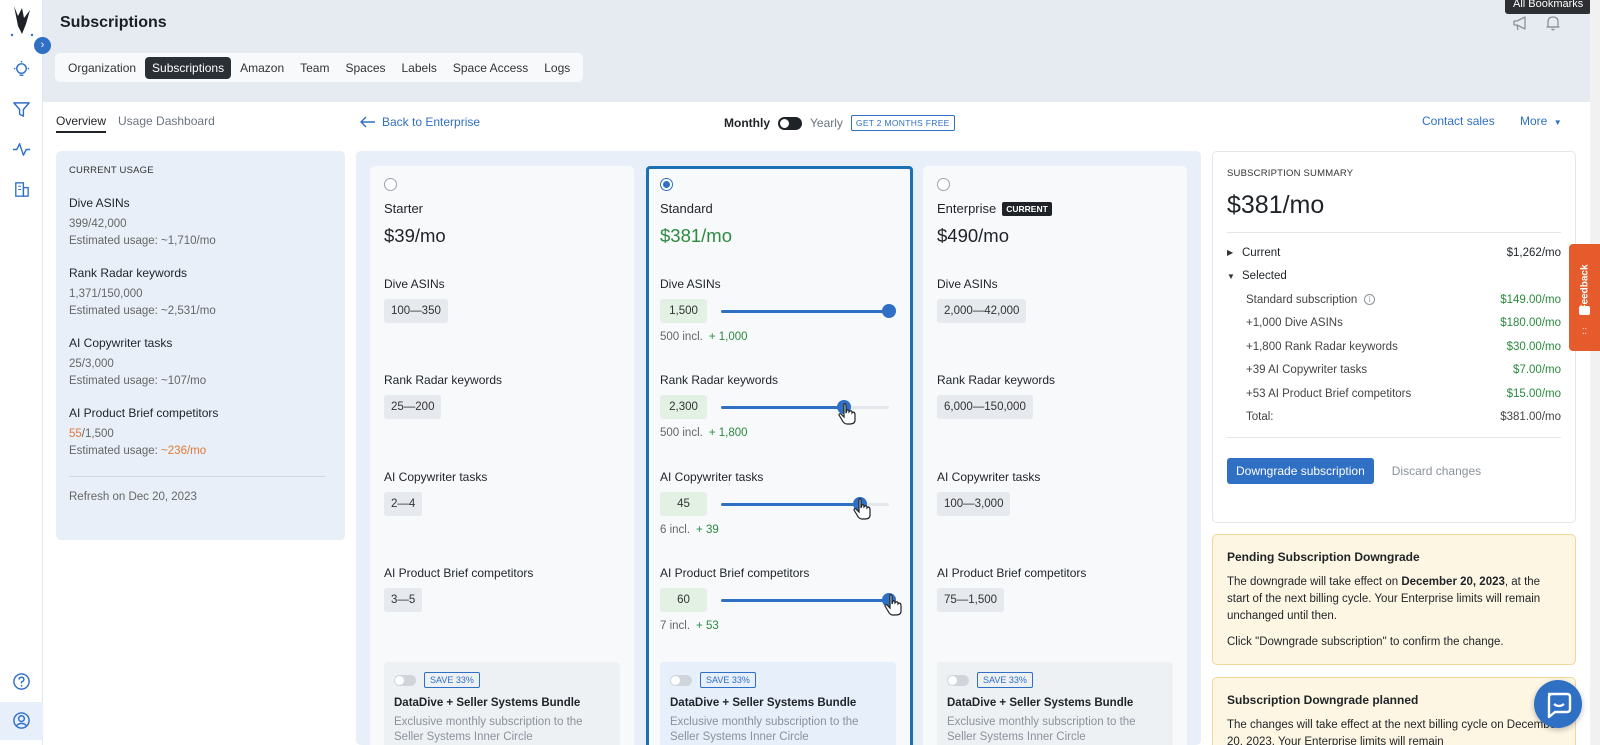 This screenshot has height=745, width=1600. I want to click on activity-icon, so click(21, 149).